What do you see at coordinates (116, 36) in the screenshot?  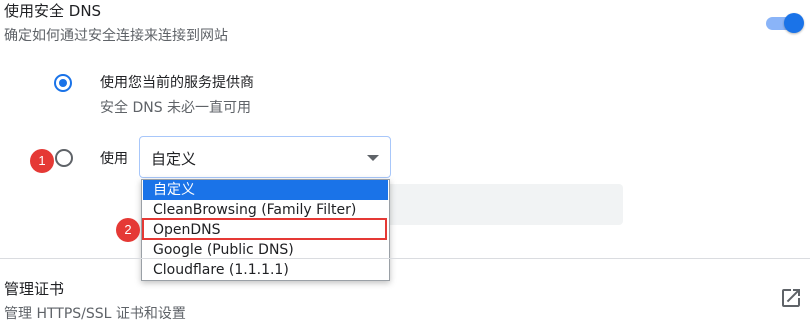 I see `secure-dns-subtitle: 确定如何通过安全连接来连接到网站` at bounding box center [116, 36].